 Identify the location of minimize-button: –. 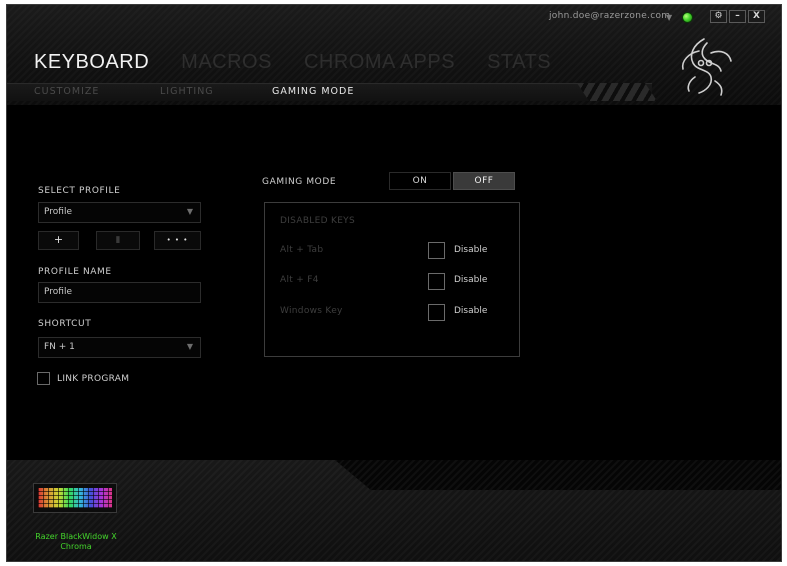
(737, 16).